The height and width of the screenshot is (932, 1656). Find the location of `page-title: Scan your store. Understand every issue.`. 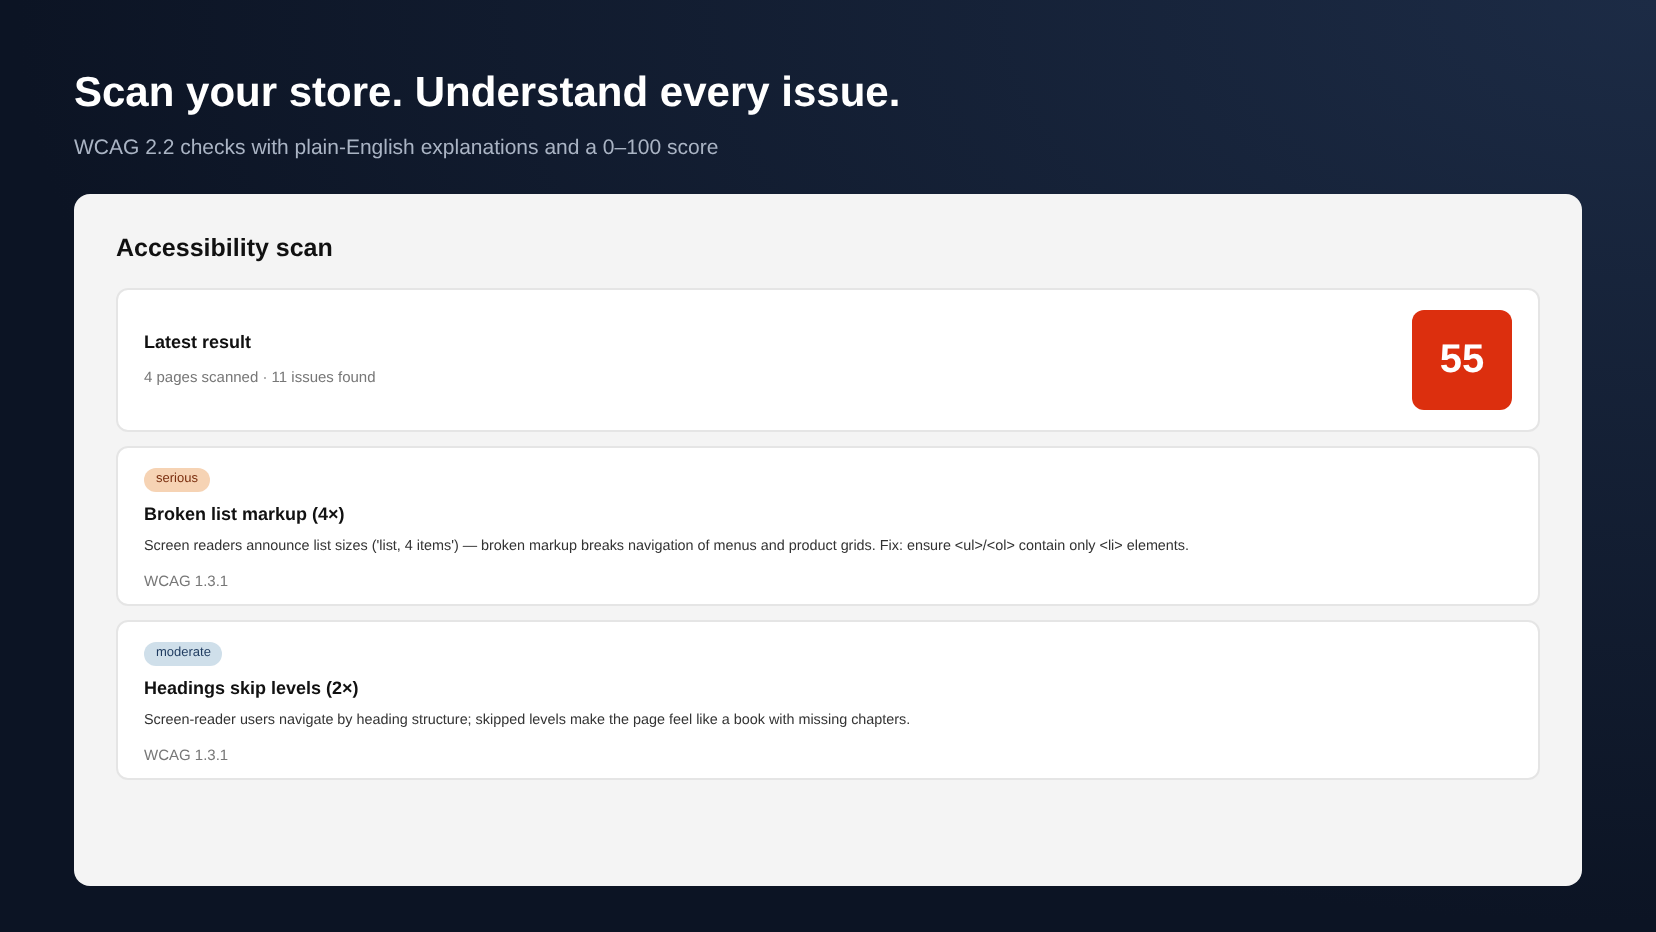

page-title: Scan your store. Understand every issue. is located at coordinates (487, 94).